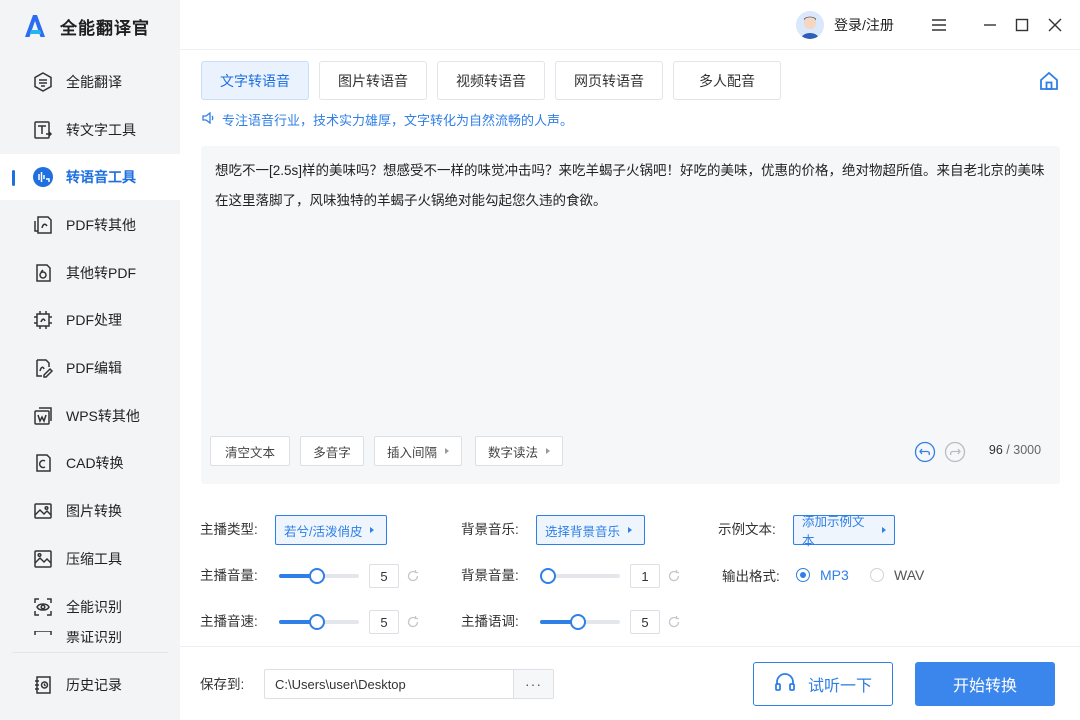 The width and height of the screenshot is (1080, 720). What do you see at coordinates (331, 530) in the screenshot?
I see `anchor-type-select: 若兮/活泼俏皮` at bounding box center [331, 530].